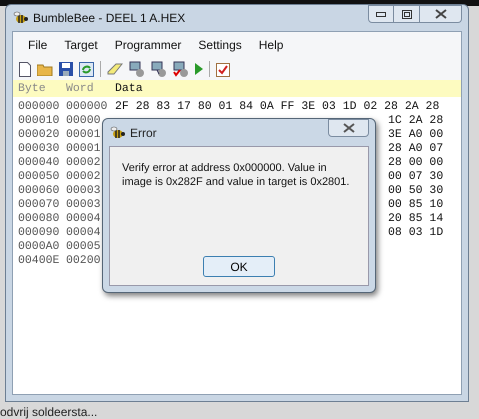  What do you see at coordinates (236, 175) in the screenshot?
I see `error-message: Verify error at address 0x000000. Value in image is 0x282F and value in target is 0x2801.` at bounding box center [236, 175].